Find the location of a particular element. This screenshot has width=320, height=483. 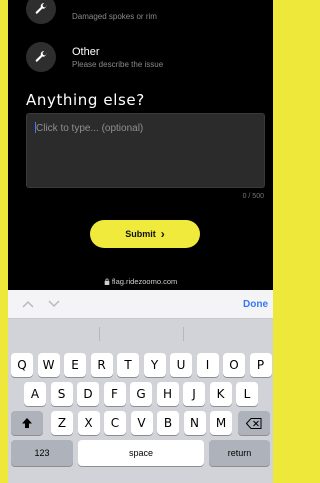

key-t: T is located at coordinates (128, 365).